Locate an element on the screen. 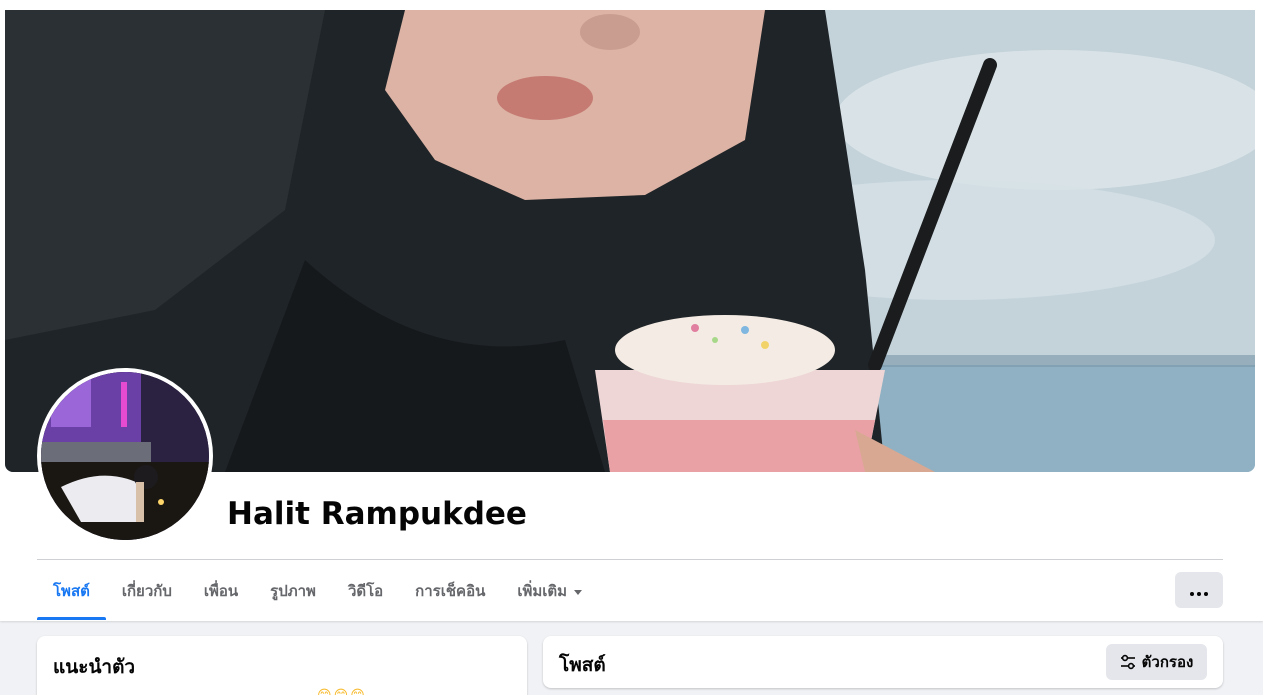  tab-posts-label: โพสต์ is located at coordinates (71, 591).